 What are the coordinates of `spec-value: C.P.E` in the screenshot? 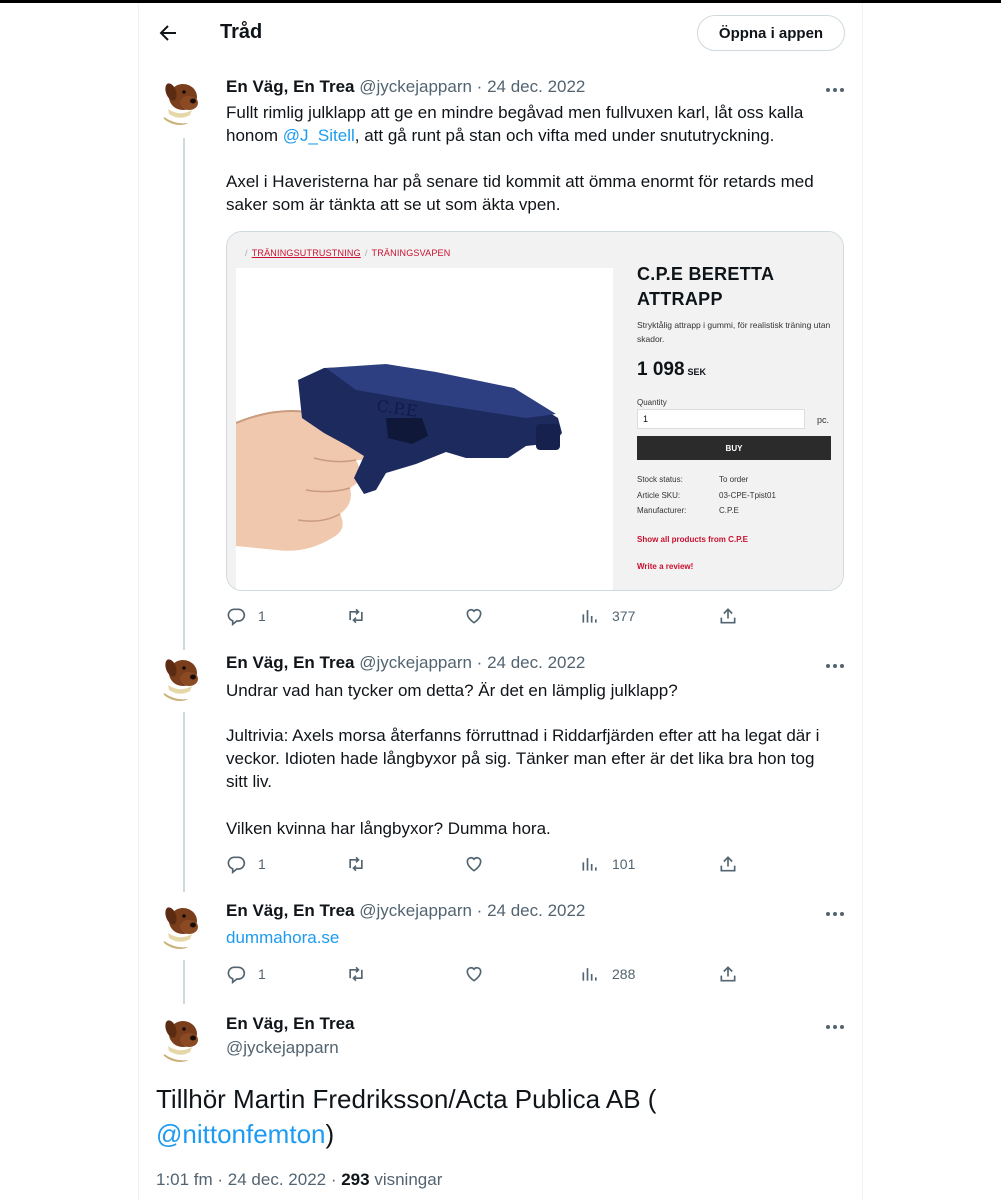 It's located at (729, 510).